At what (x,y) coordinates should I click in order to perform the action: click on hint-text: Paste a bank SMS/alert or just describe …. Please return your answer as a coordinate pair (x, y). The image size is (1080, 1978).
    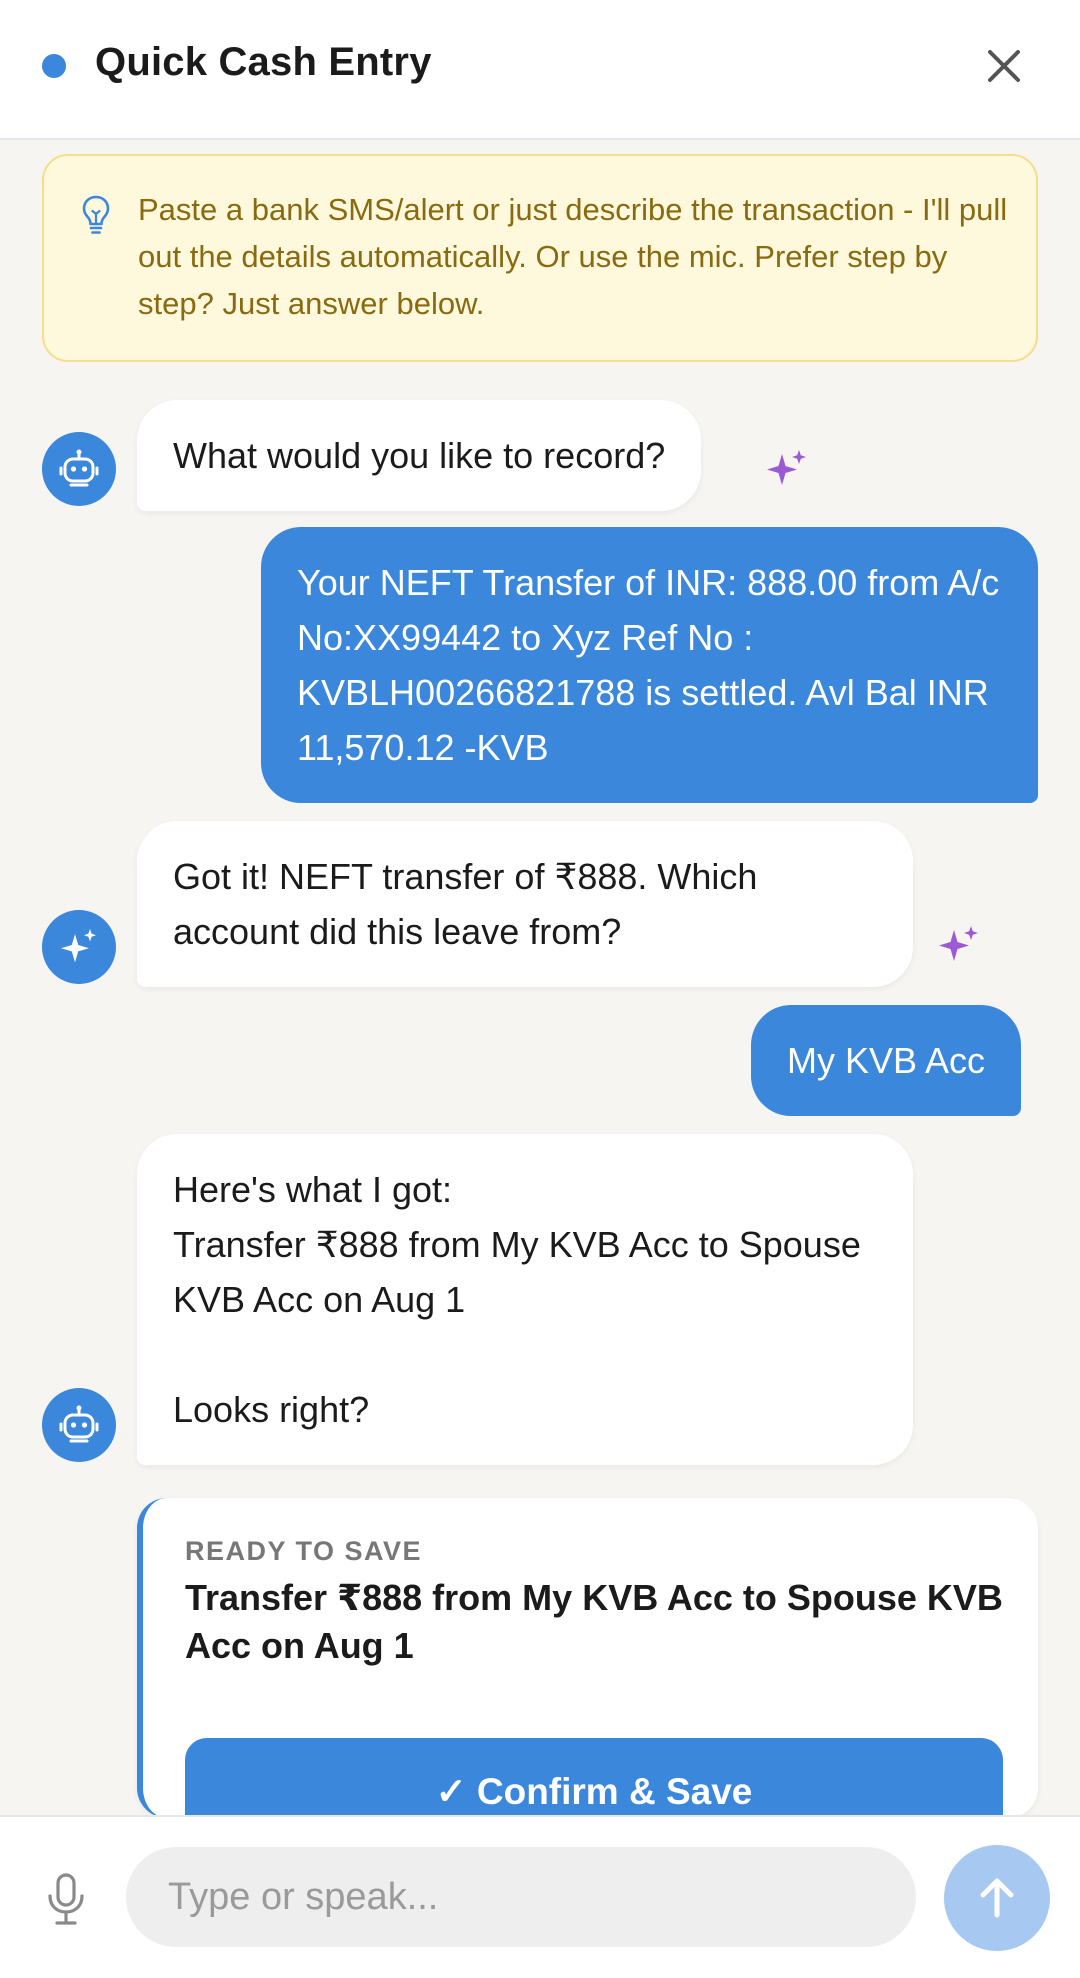
    Looking at the image, I should click on (573, 256).